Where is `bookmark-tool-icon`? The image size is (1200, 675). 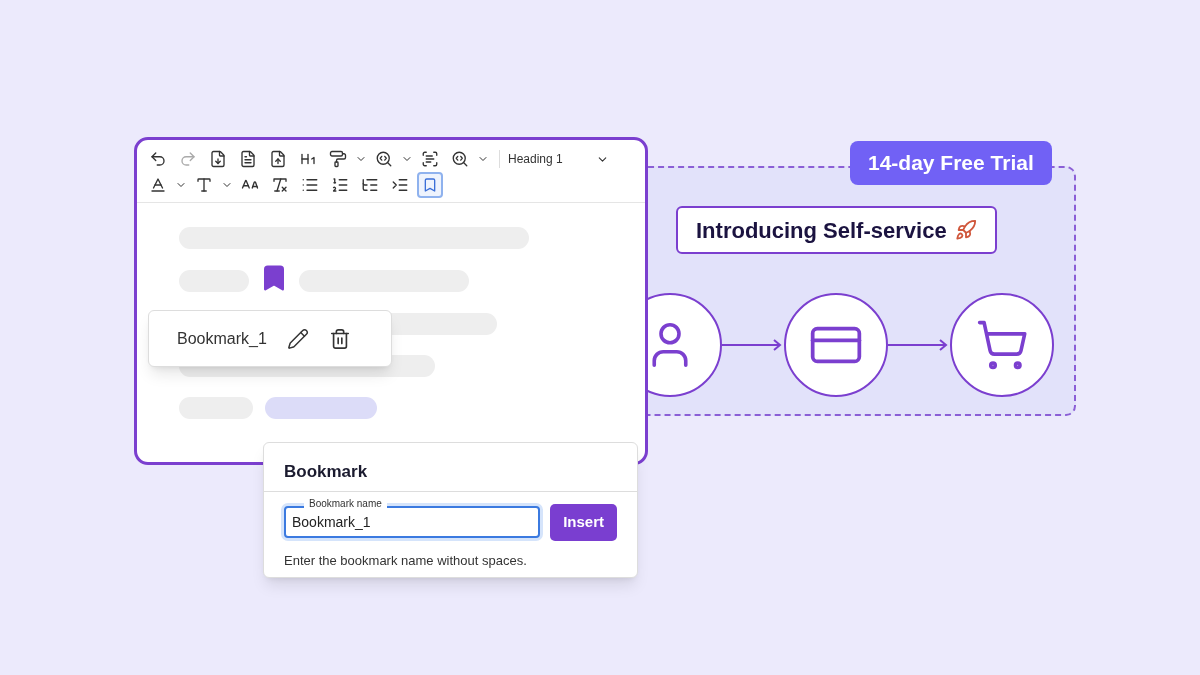
bookmark-tool-icon is located at coordinates (430, 185).